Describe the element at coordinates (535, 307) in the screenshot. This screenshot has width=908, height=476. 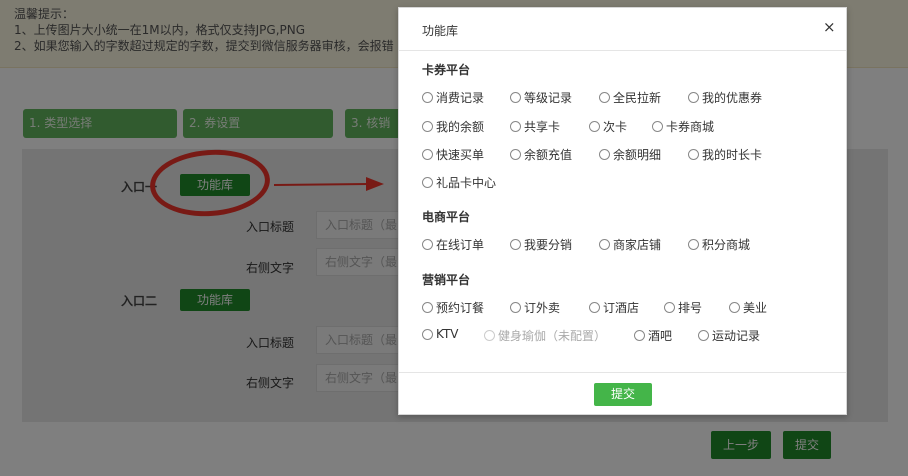
I see `option-takeout: 订外卖` at that location.